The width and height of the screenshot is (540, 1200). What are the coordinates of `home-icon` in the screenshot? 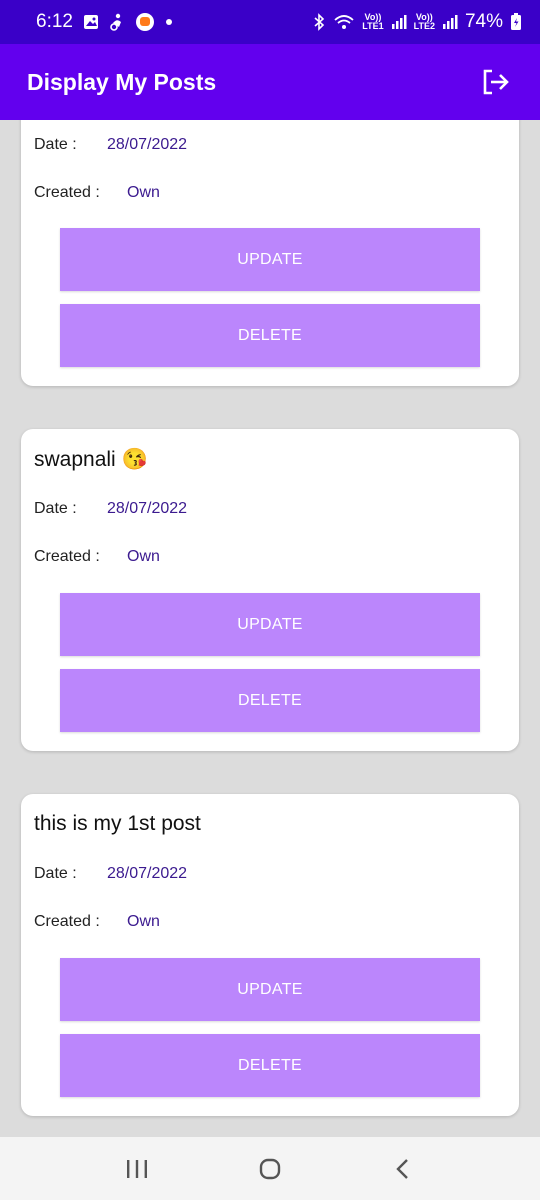 It's located at (270, 1168).